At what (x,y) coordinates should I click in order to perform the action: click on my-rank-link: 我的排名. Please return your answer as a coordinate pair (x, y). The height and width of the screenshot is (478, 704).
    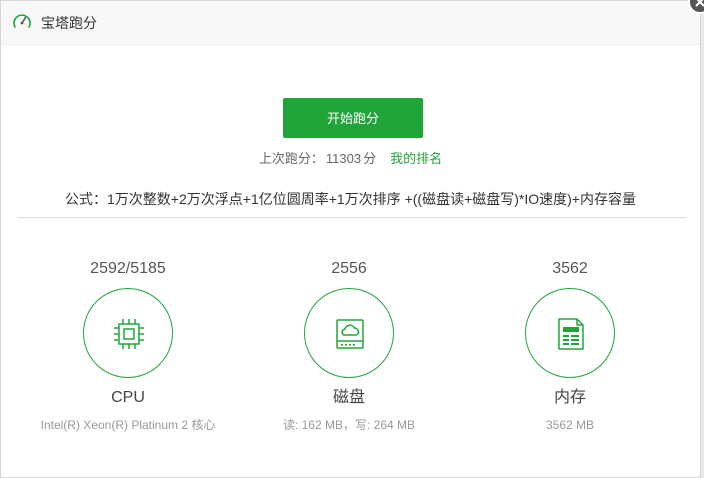
    Looking at the image, I should click on (416, 158).